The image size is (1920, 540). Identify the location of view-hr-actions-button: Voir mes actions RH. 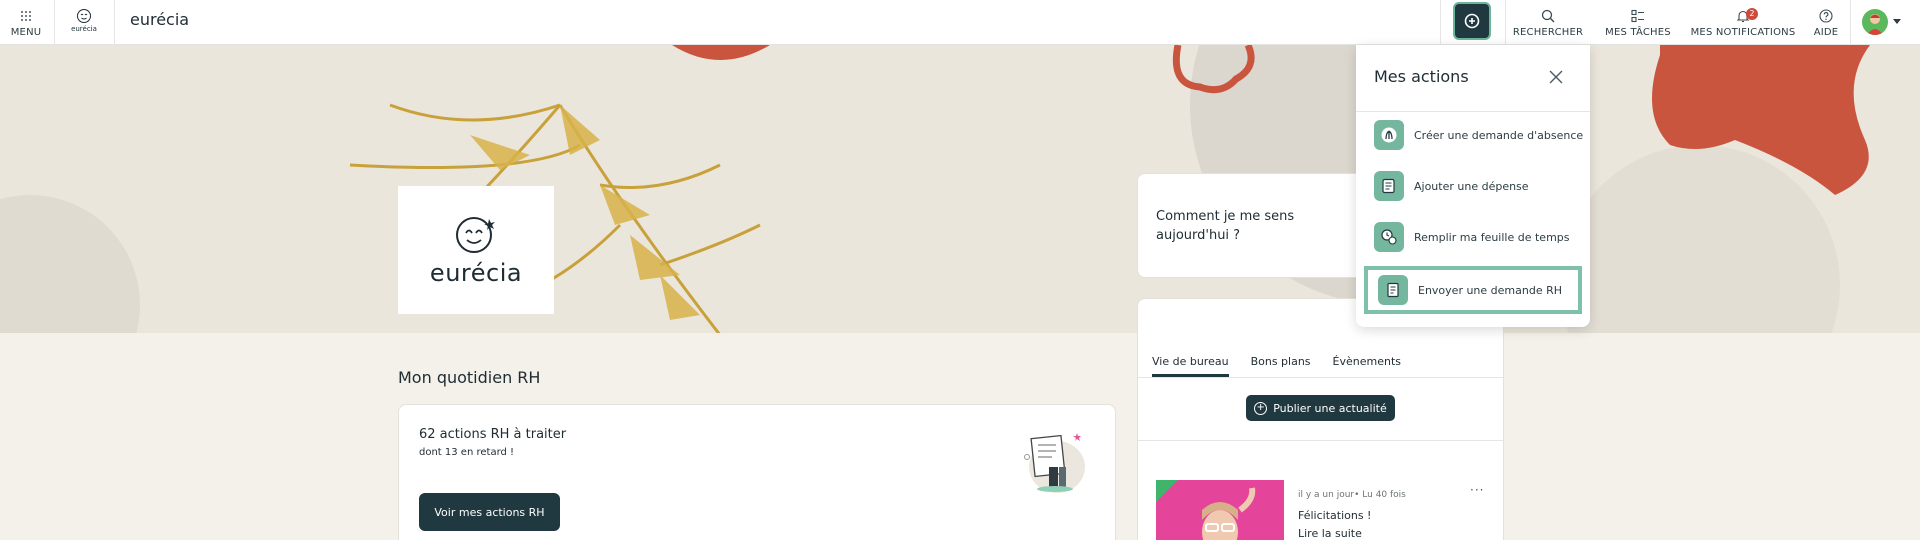
(489, 512).